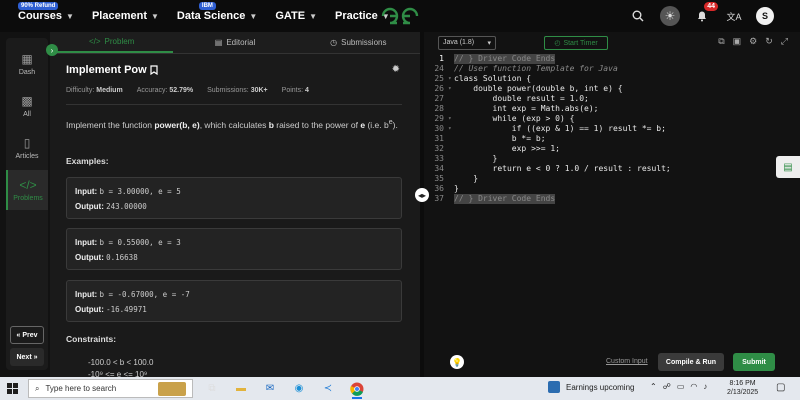  What do you see at coordinates (612, 129) in the screenshot?
I see `code-line: 30 ▾ if ((exp & 1) == 1) result *= b;` at bounding box center [612, 129].